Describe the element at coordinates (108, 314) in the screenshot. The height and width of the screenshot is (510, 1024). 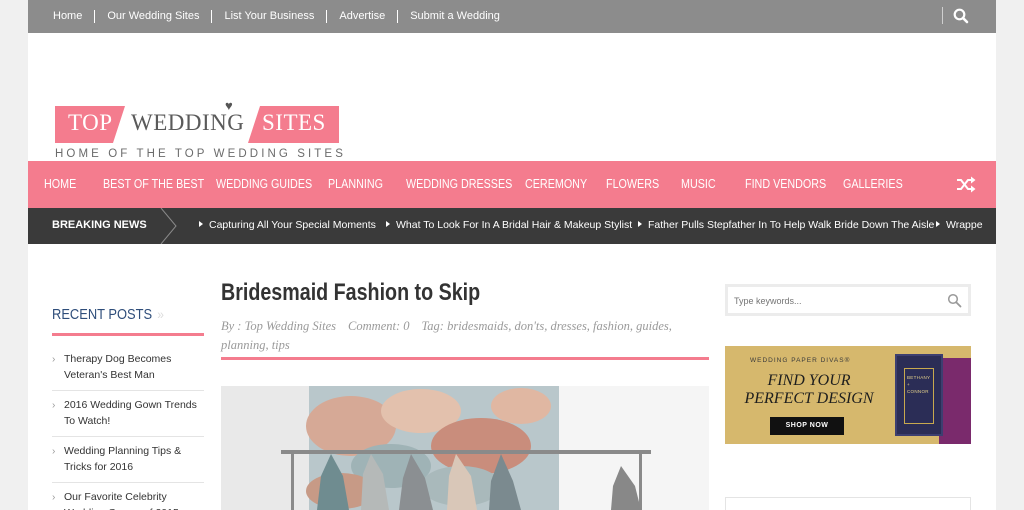
I see `recent-posts-title: RECENT POSTS»` at that location.